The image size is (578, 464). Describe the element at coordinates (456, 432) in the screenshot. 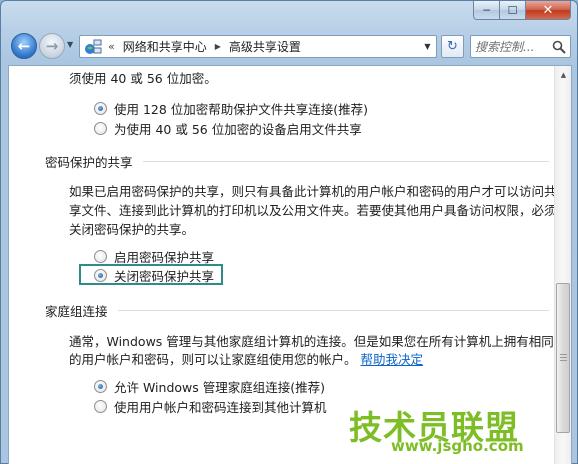

I see `watermark-logo: 技术员联盟 www.jsgho.com` at that location.